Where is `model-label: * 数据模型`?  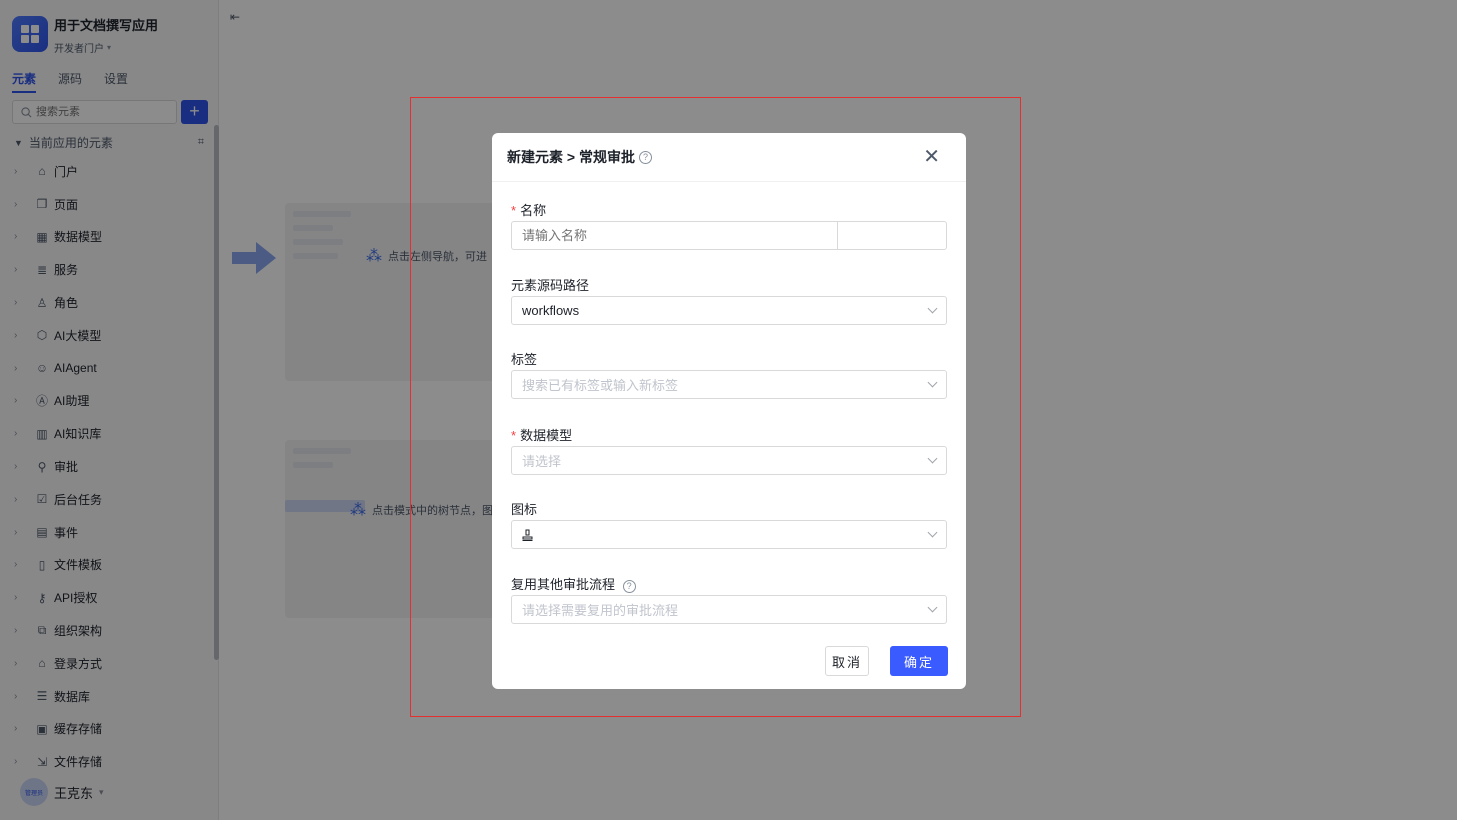
model-label: * 数据模型 is located at coordinates (542, 435).